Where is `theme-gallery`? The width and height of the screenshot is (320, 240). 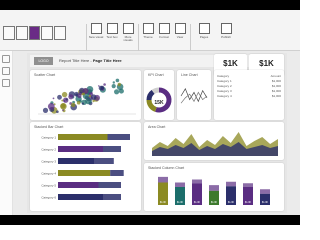
theme-gallery is located at coordinates (34, 33).